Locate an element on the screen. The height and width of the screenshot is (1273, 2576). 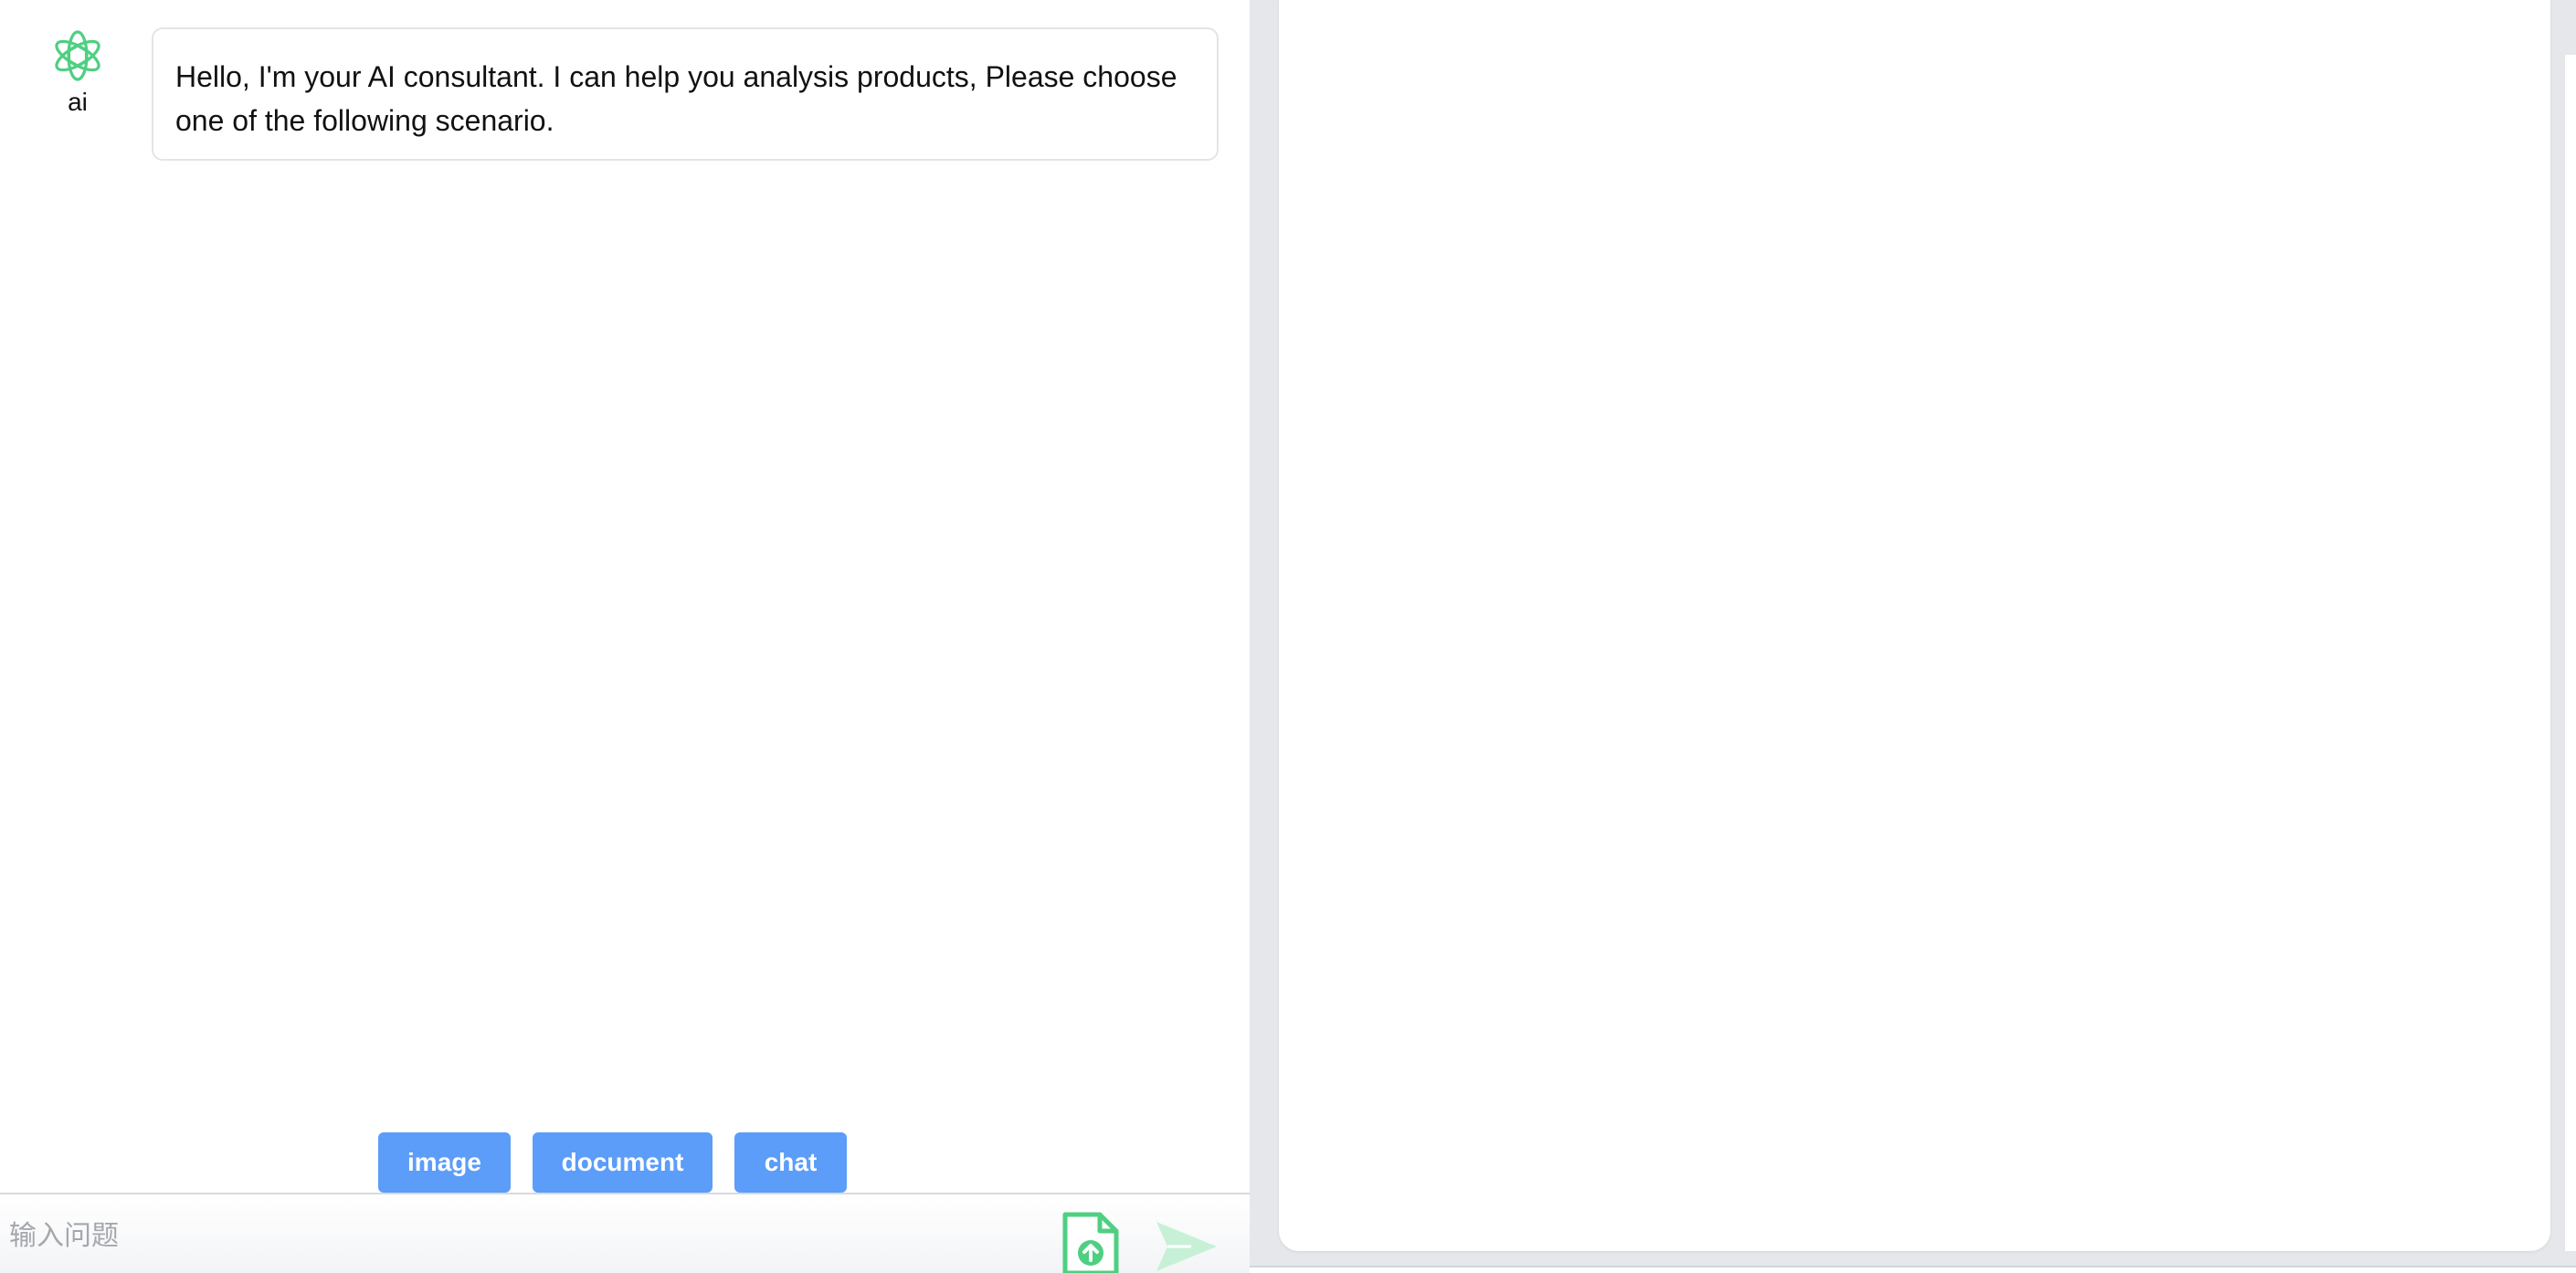
scenario-options: image document chat is located at coordinates (625, 1162).